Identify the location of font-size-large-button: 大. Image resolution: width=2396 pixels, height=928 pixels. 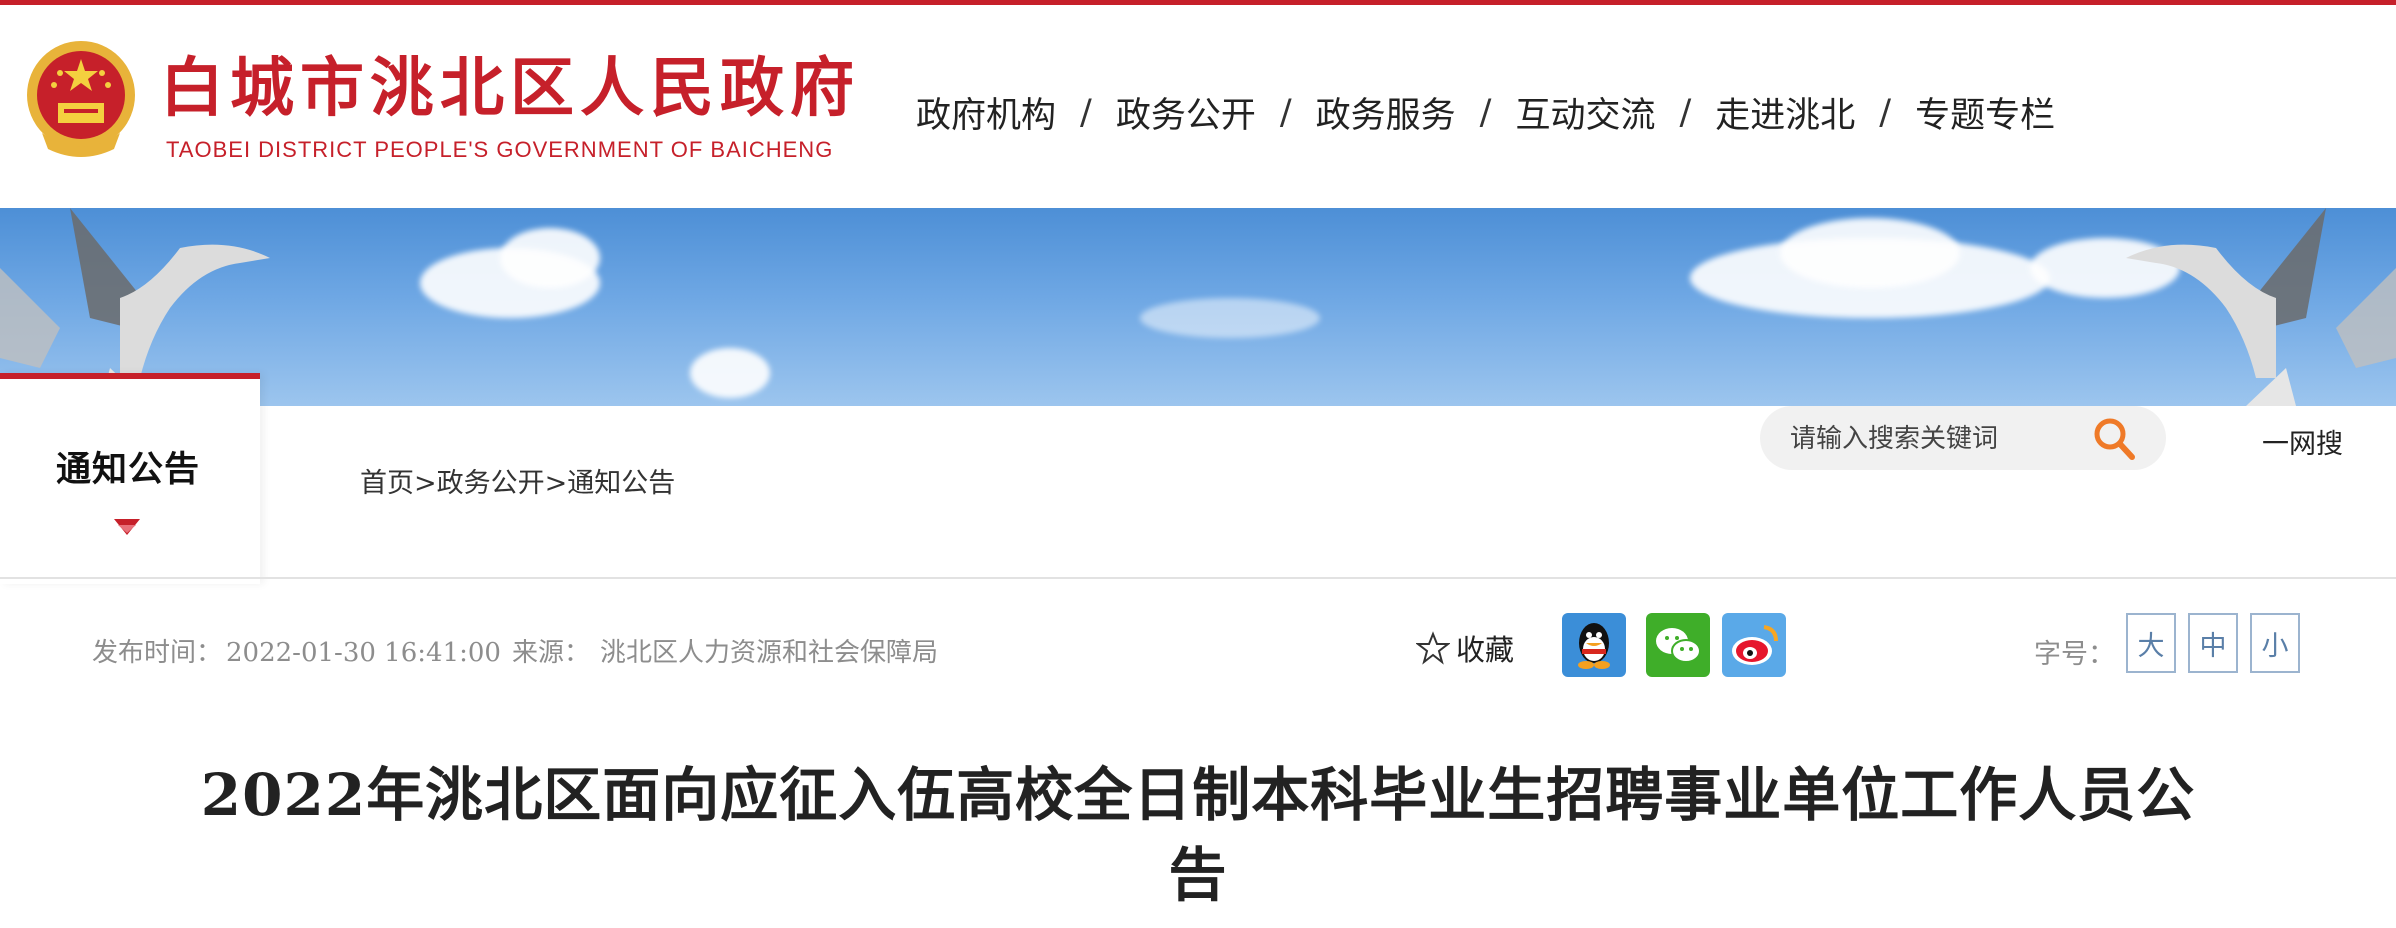
(2151, 643).